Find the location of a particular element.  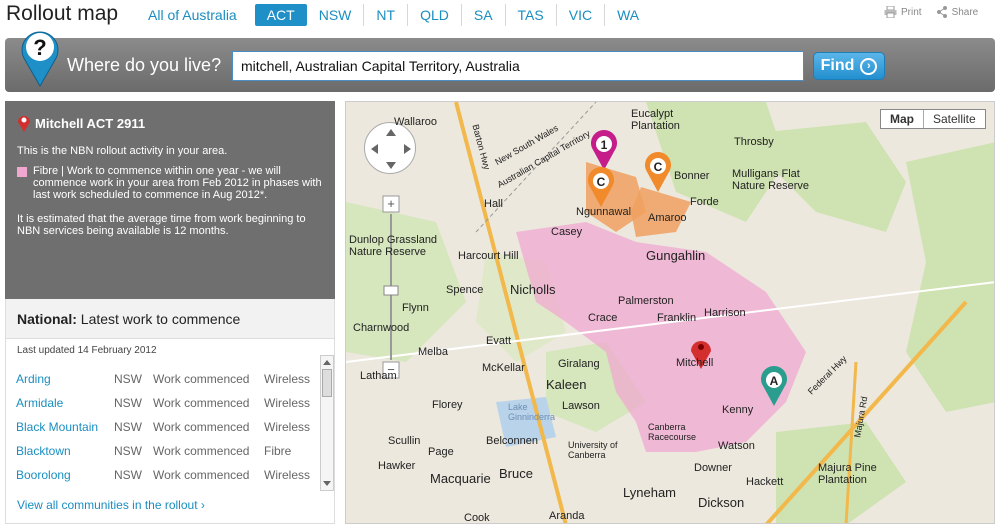

map-type-satellite-button: Satellite is located at coordinates (954, 119).